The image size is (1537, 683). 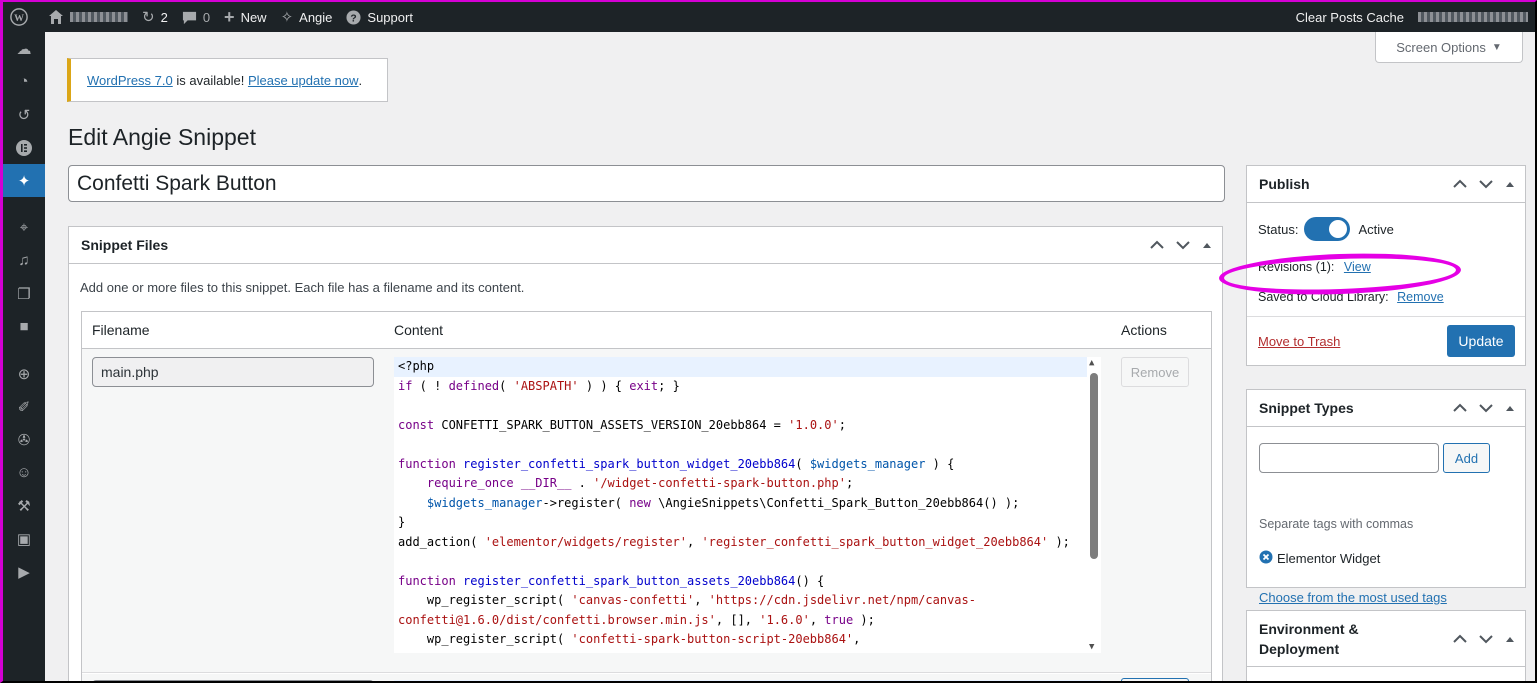 I want to click on angie-snippets-icon: ✦, so click(x=24, y=180).